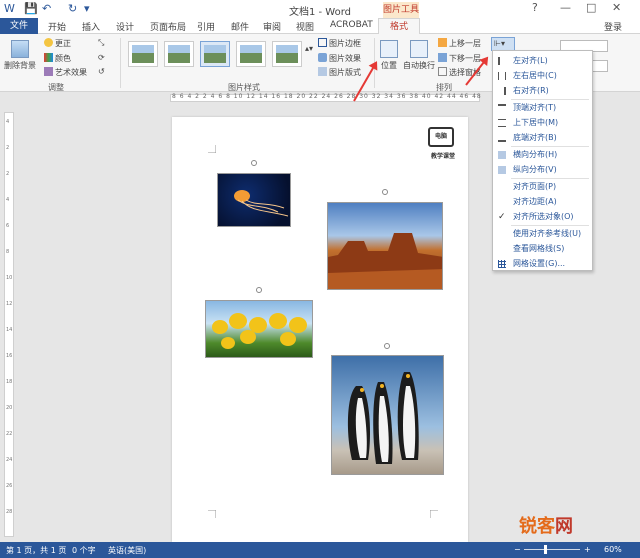  Describe the element at coordinates (91, 26) in the screenshot. I see `tab-insert: 插入` at that location.